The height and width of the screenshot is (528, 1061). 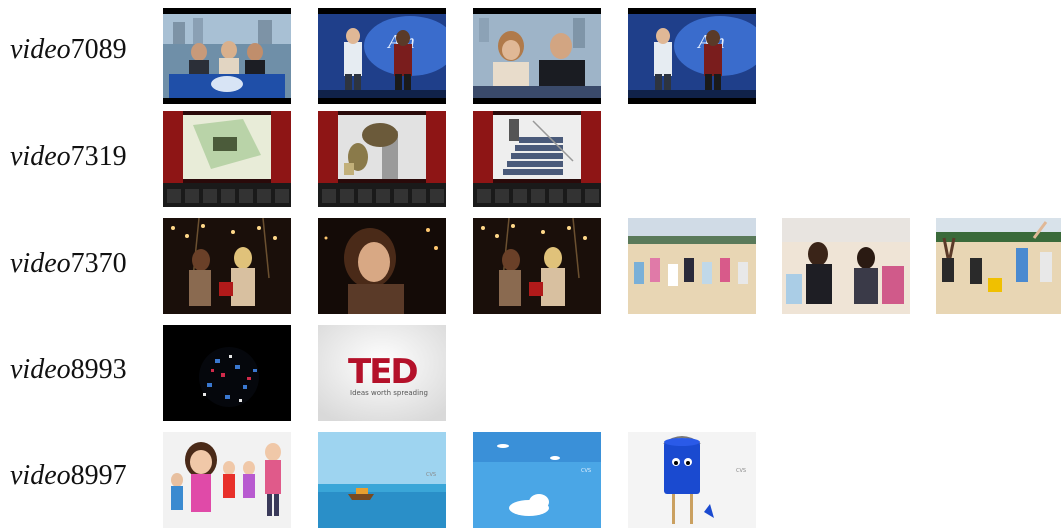 I want to click on row-label-video7319: video7319, so click(x=68, y=157).